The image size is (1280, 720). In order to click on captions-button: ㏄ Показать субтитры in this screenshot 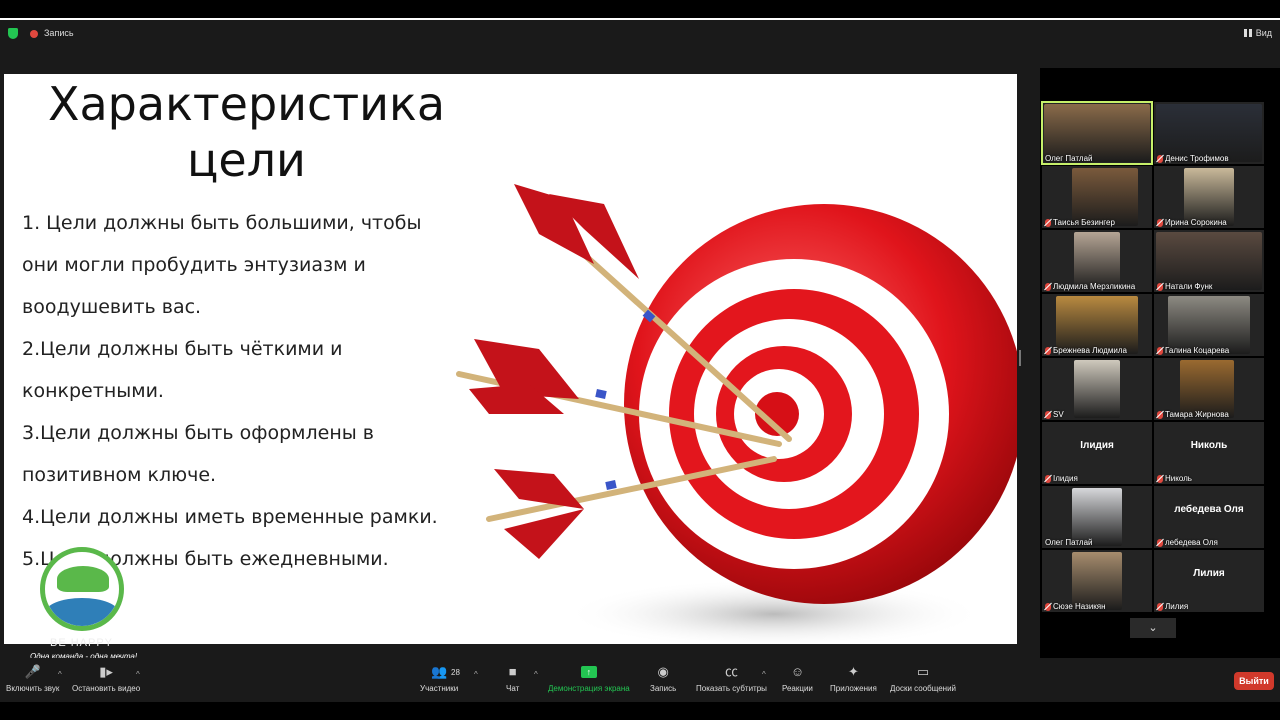, I will do `click(731, 678)`.